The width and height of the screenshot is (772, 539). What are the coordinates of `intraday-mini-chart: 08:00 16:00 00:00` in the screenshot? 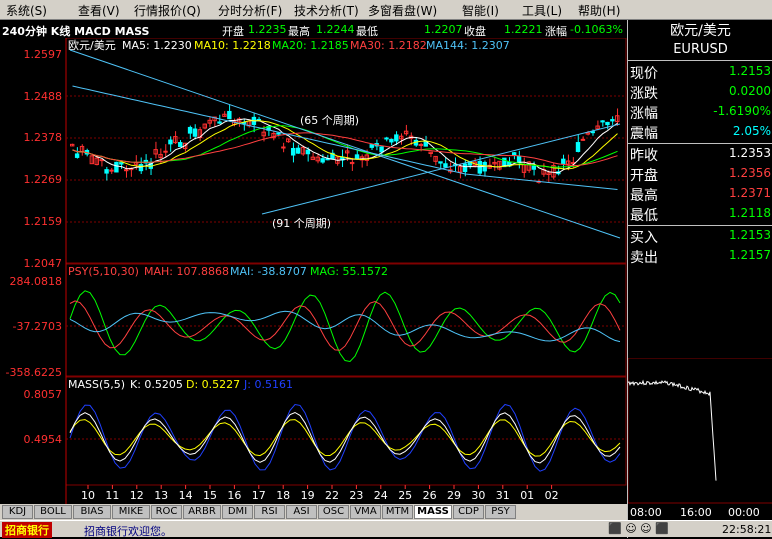 It's located at (700, 438).